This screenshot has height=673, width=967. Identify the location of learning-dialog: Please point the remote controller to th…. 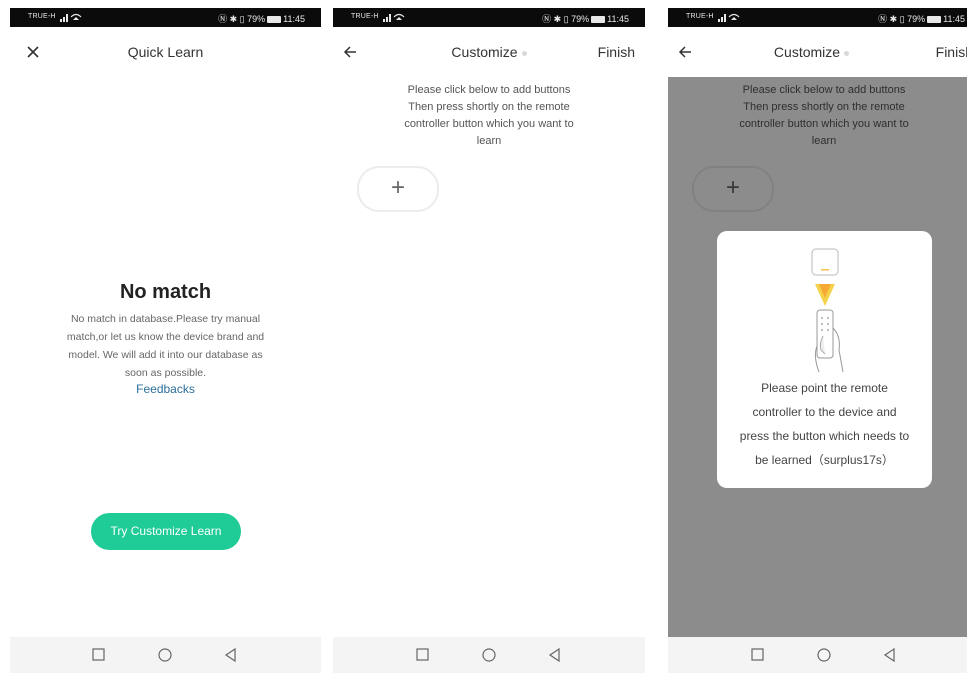
(824, 359).